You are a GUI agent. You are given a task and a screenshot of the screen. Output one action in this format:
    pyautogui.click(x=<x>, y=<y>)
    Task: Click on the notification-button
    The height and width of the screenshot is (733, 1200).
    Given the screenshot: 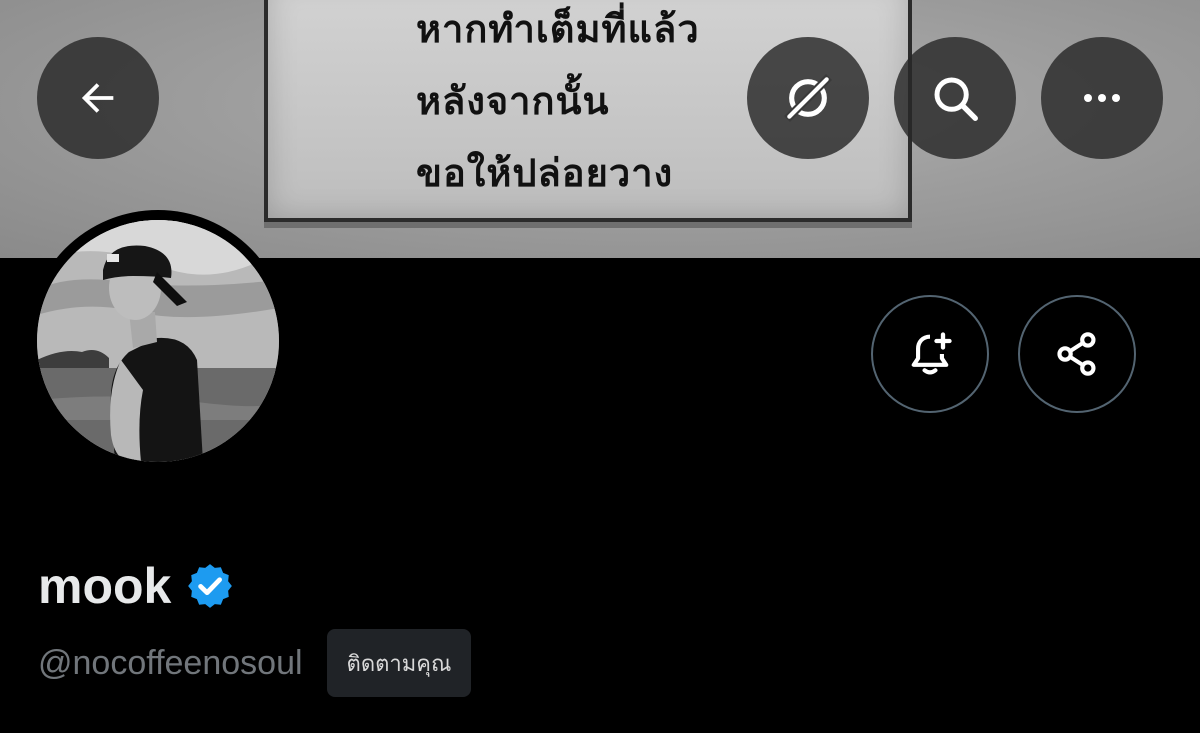 What is the action you would take?
    pyautogui.click(x=930, y=354)
    